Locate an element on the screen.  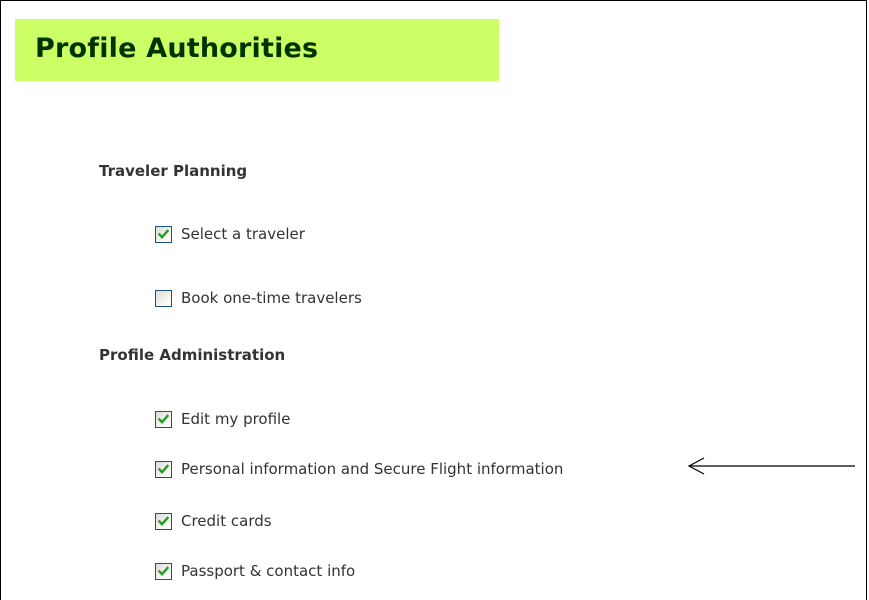
checkbox-personal-information is located at coordinates (163, 469).